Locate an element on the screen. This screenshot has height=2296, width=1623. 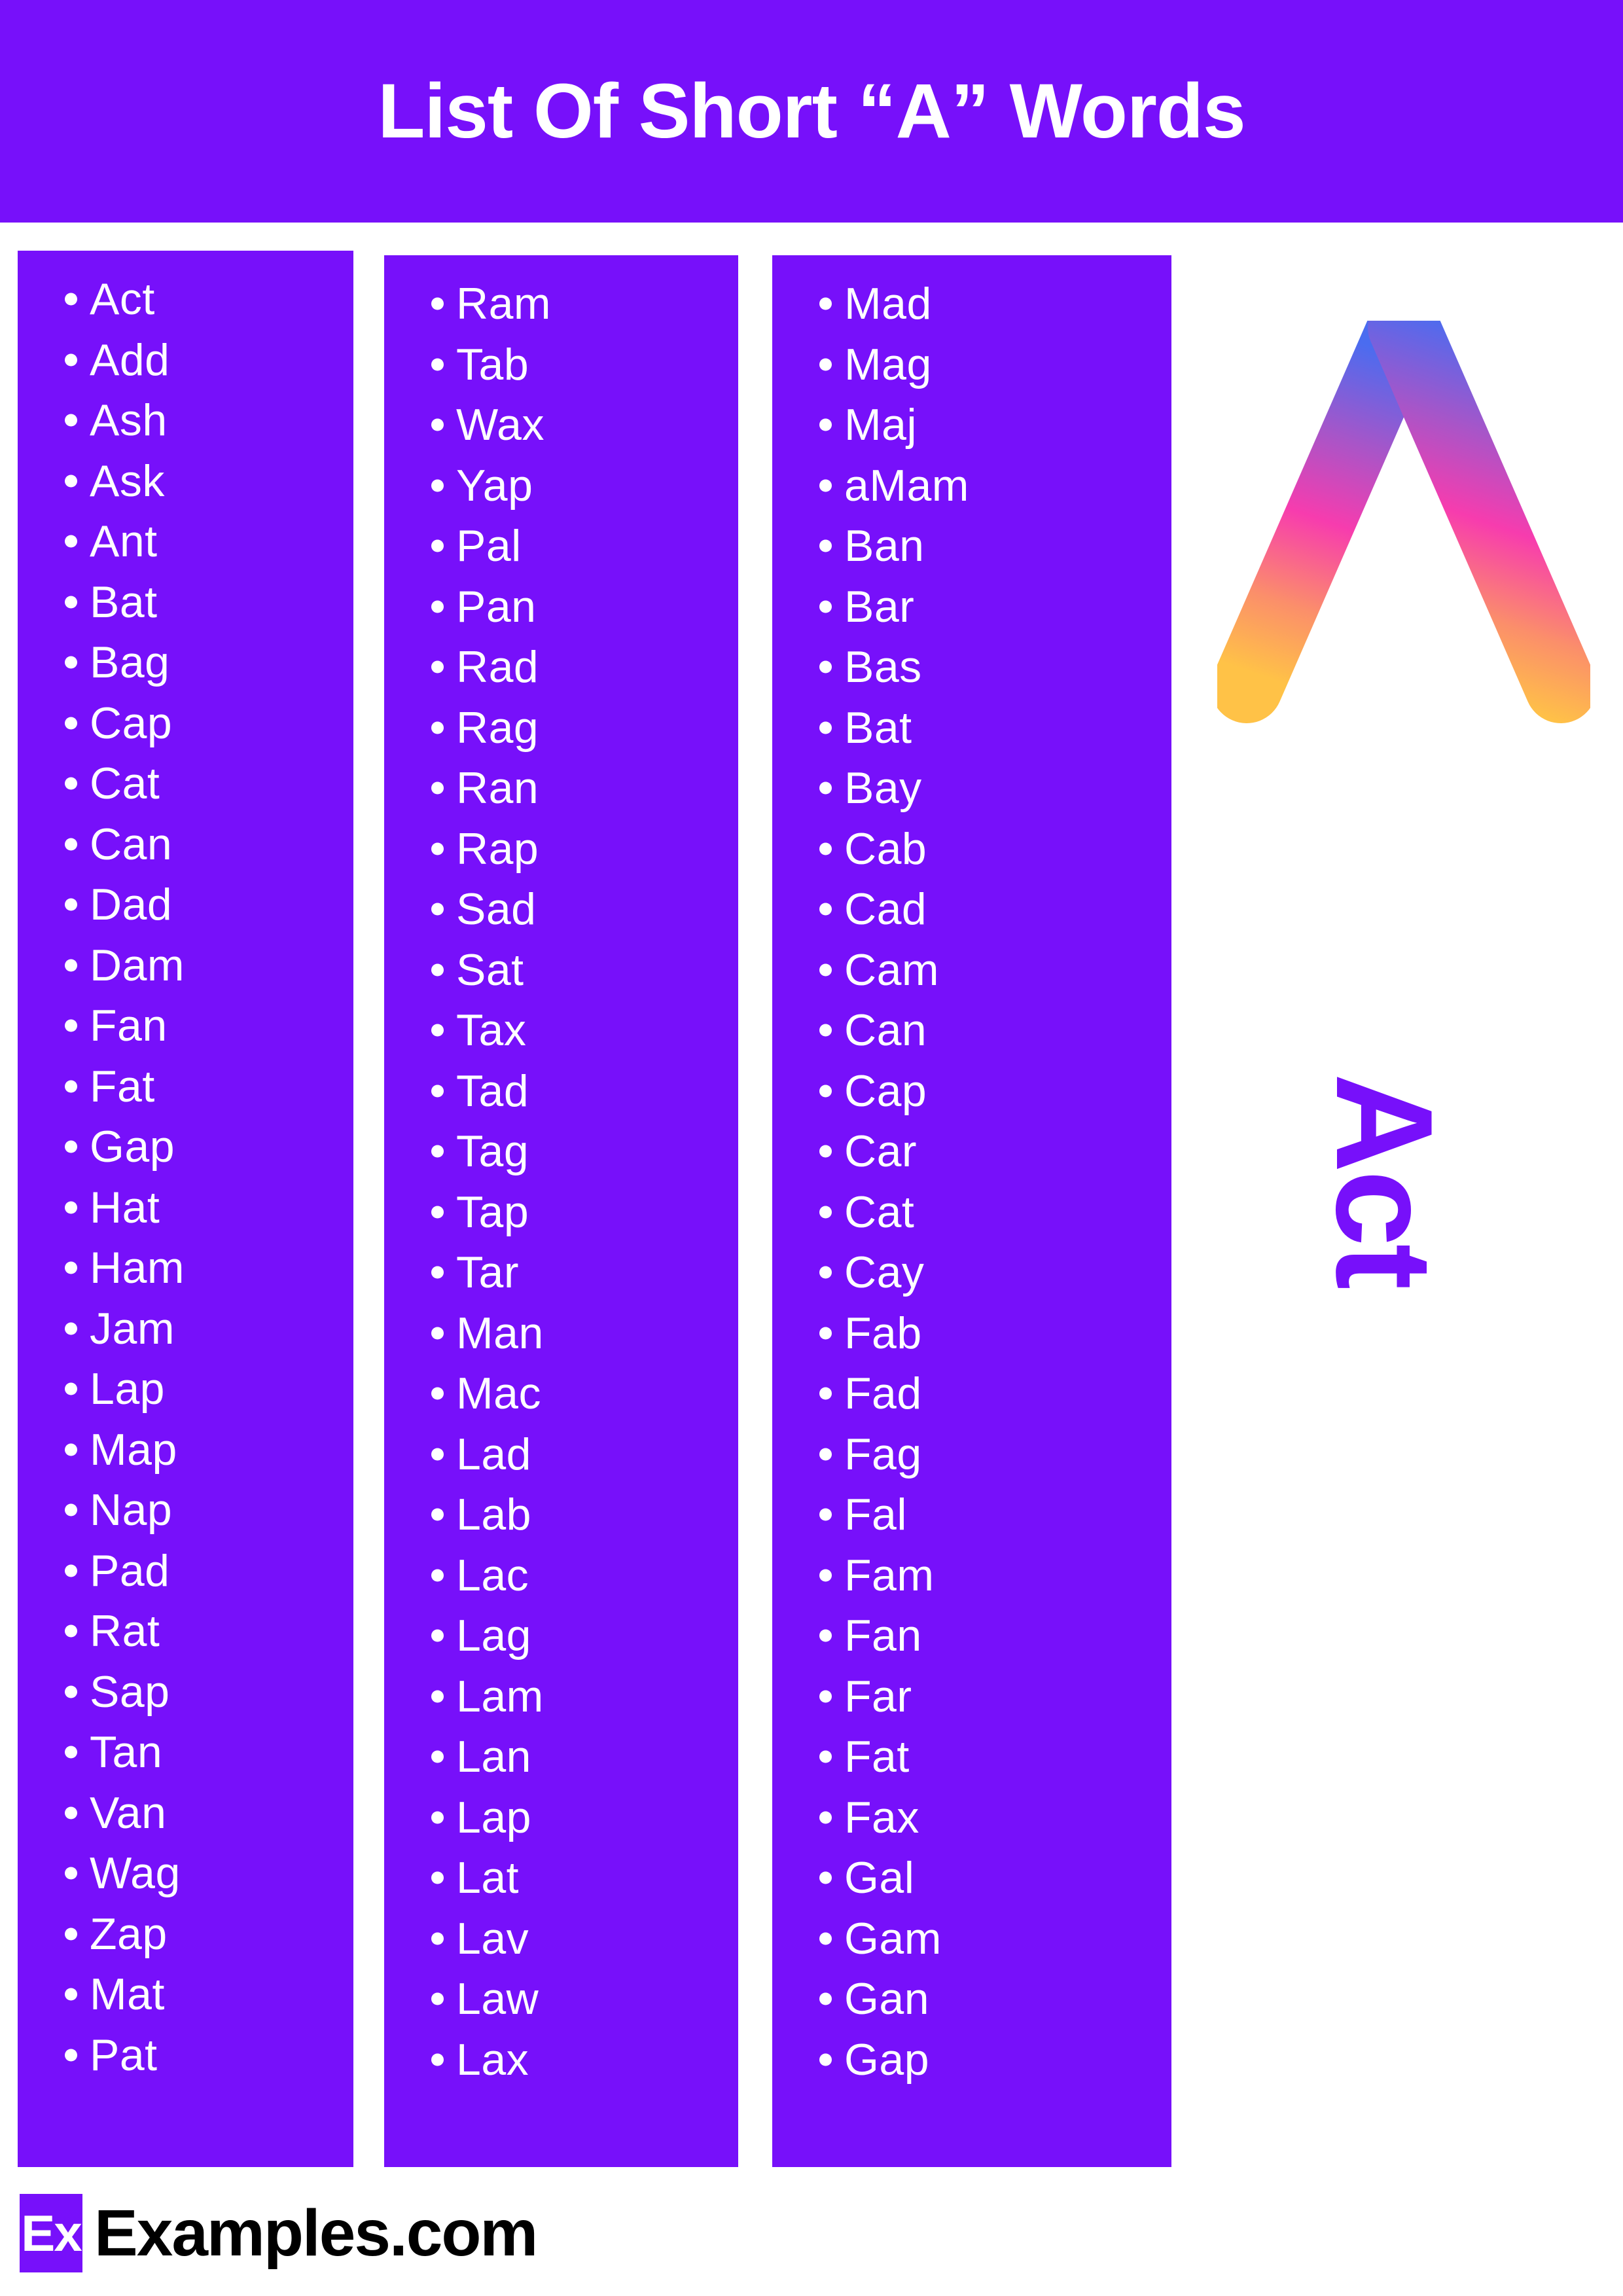
list-item: Jam is located at coordinates (185, 1329).